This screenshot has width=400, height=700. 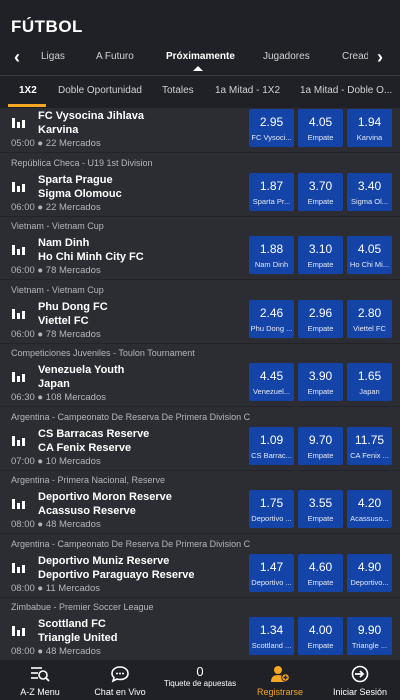 I want to click on odds-draw-button: 4.00 Empate, so click(x=320, y=636).